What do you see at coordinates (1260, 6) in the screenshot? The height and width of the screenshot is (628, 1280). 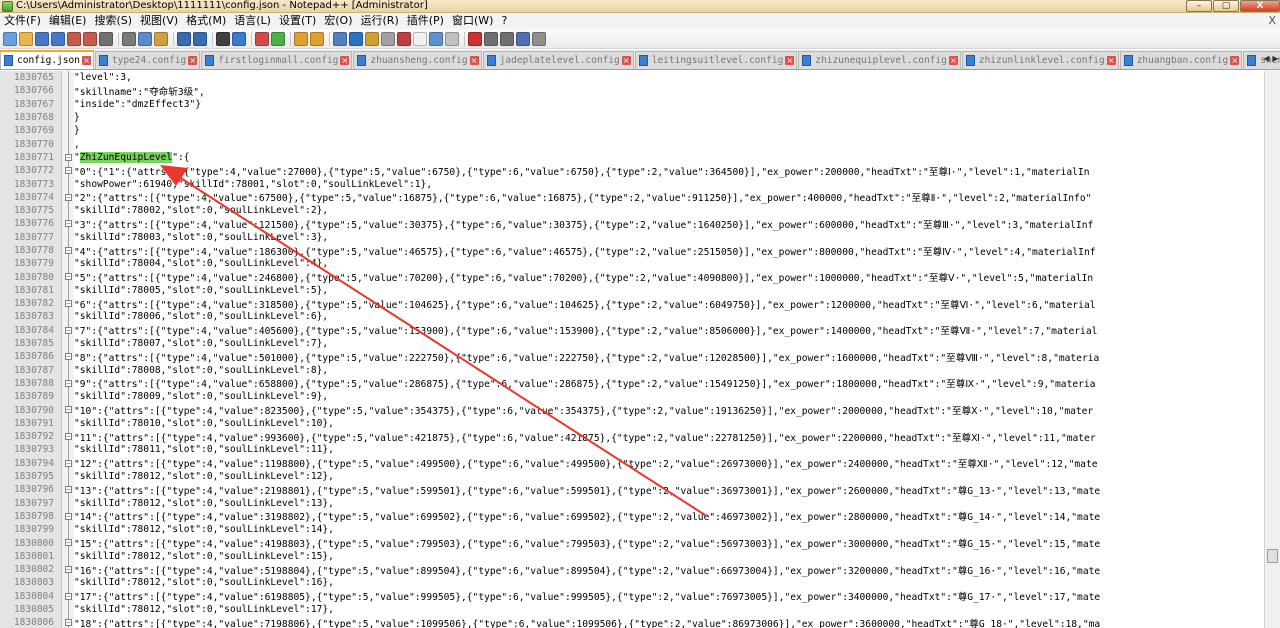 I see `close-window-button: X` at bounding box center [1260, 6].